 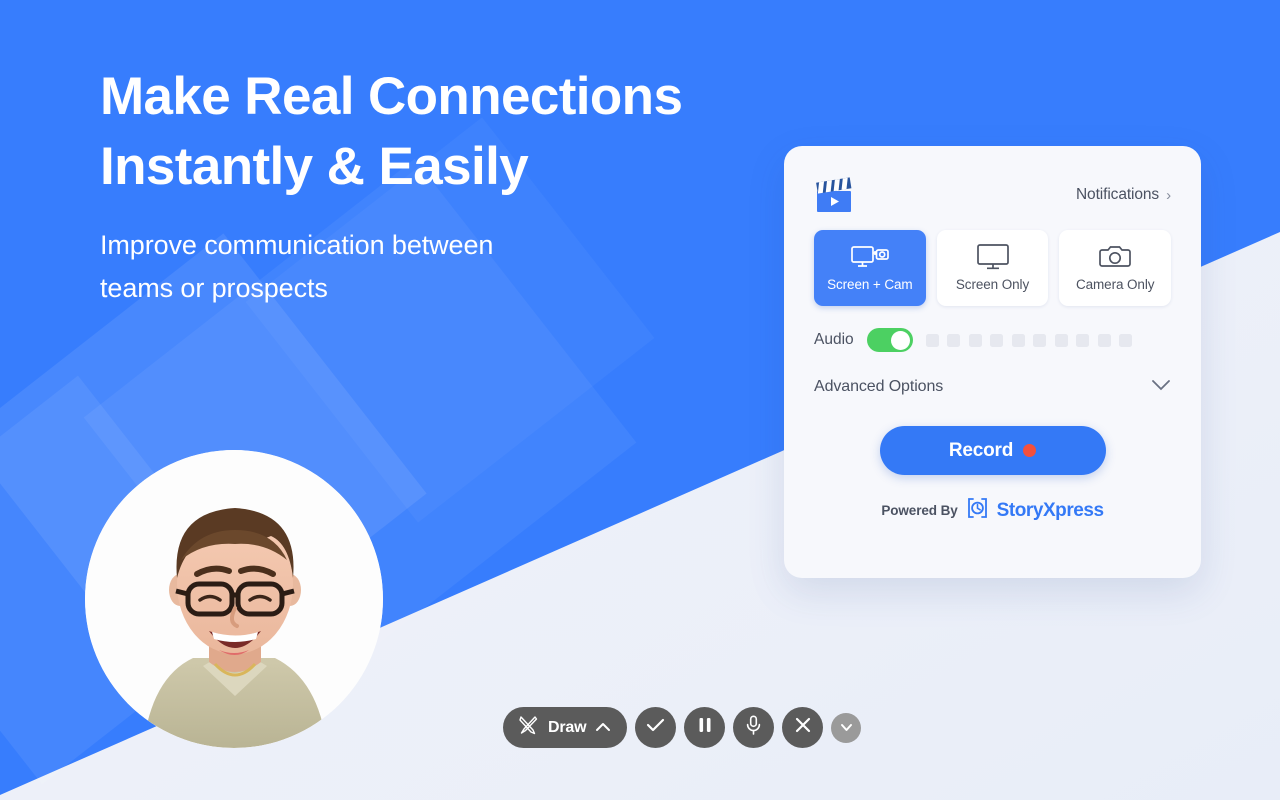 I want to click on collapse-button, so click(x=846, y=727).